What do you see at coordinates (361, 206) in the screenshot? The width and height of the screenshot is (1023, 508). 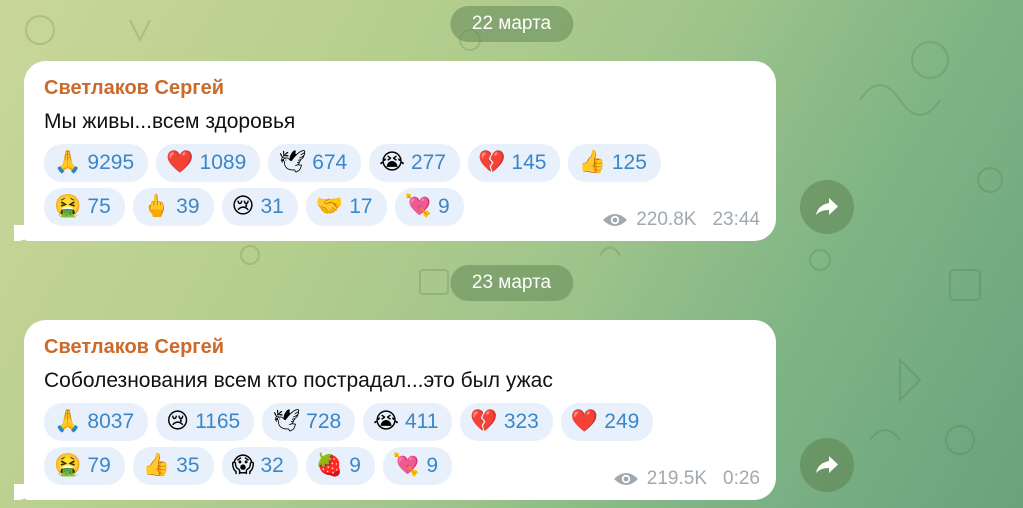 I see `reaction-count: 17` at bounding box center [361, 206].